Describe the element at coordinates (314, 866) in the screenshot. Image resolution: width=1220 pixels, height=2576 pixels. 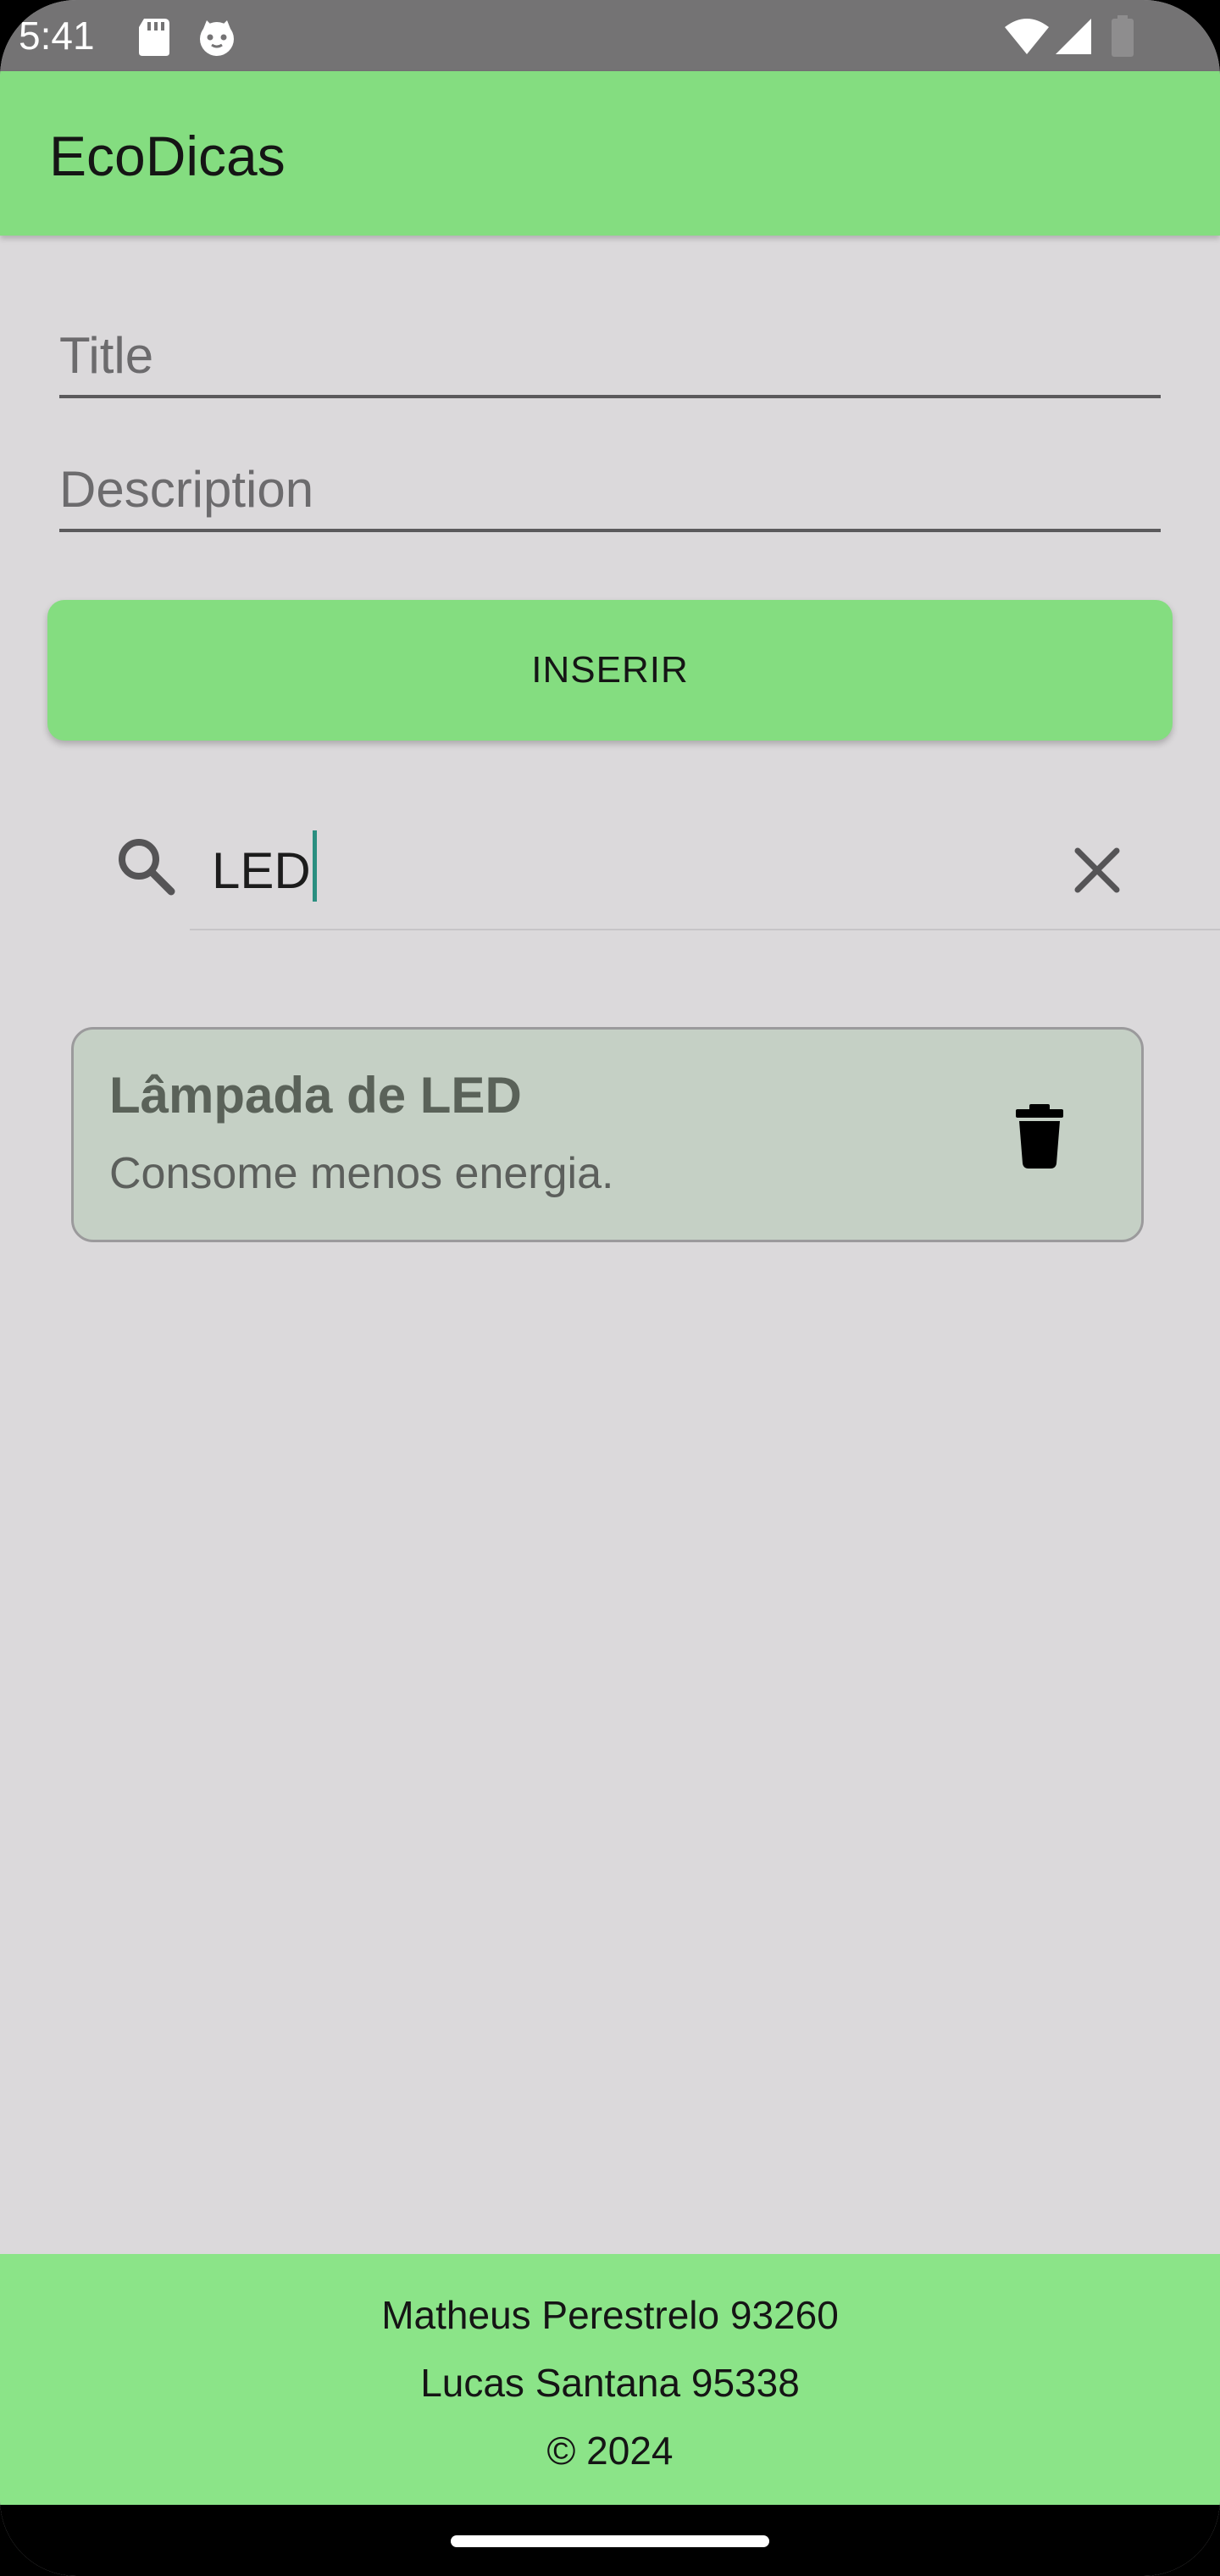
I see `text-cursor` at that location.